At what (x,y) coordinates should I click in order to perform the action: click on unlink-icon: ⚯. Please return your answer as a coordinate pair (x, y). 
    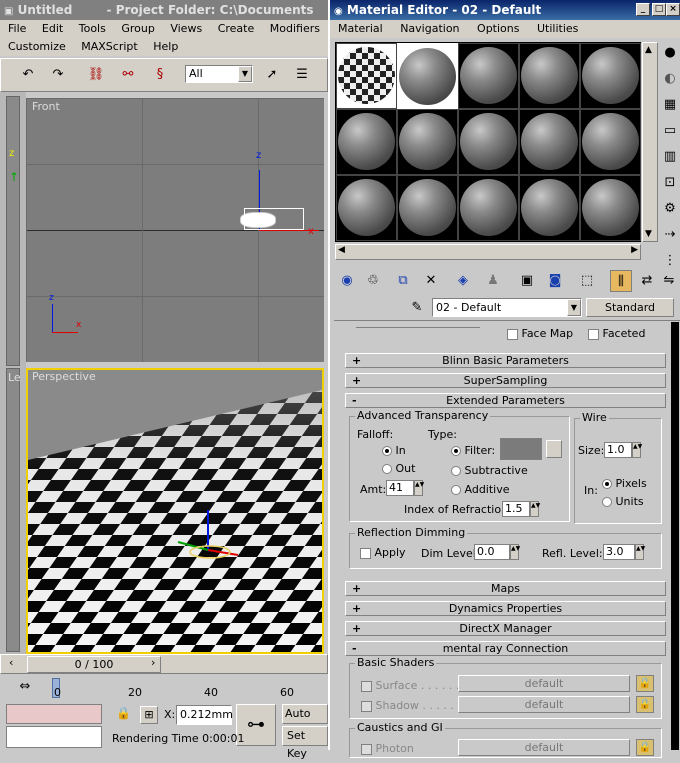
    Looking at the image, I should click on (128, 75).